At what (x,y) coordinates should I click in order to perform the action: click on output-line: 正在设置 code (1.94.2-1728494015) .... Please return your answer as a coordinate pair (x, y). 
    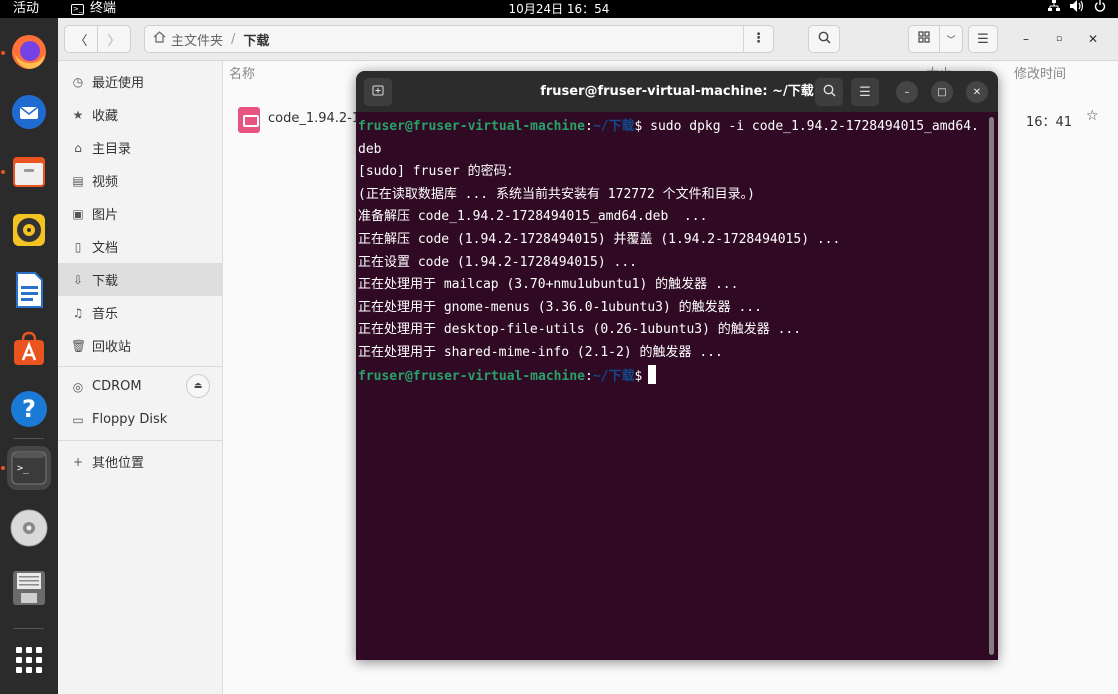
    Looking at the image, I should click on (497, 262).